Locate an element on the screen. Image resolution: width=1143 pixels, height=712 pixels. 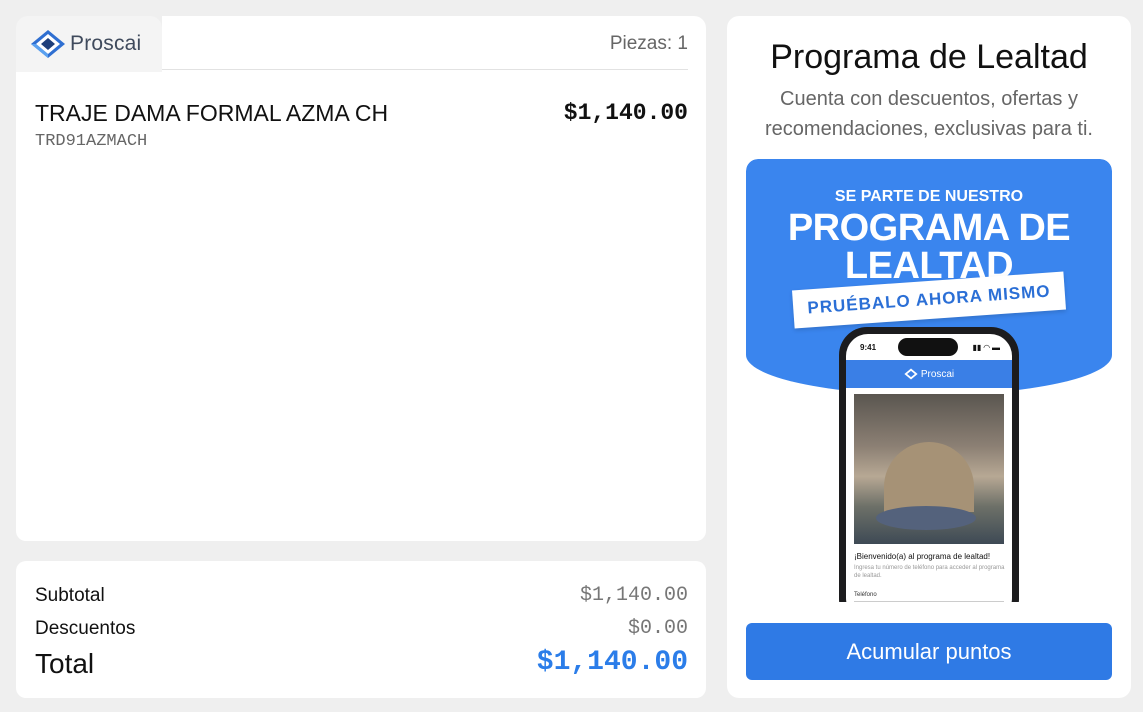
phone-field-label: Teléfono is located at coordinates (865, 595).